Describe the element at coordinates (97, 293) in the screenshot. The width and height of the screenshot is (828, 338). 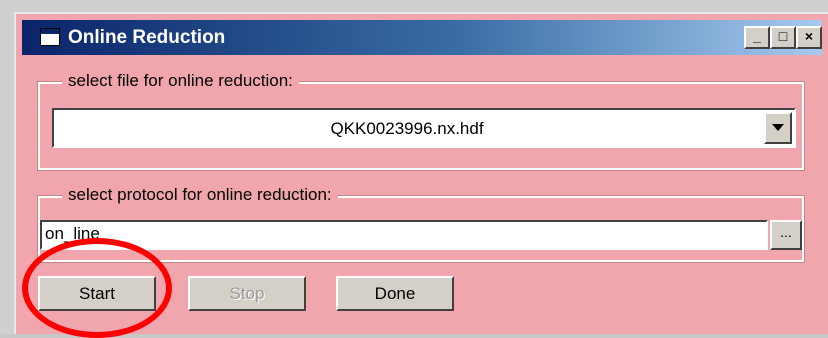
I see `start-button: Start` at that location.